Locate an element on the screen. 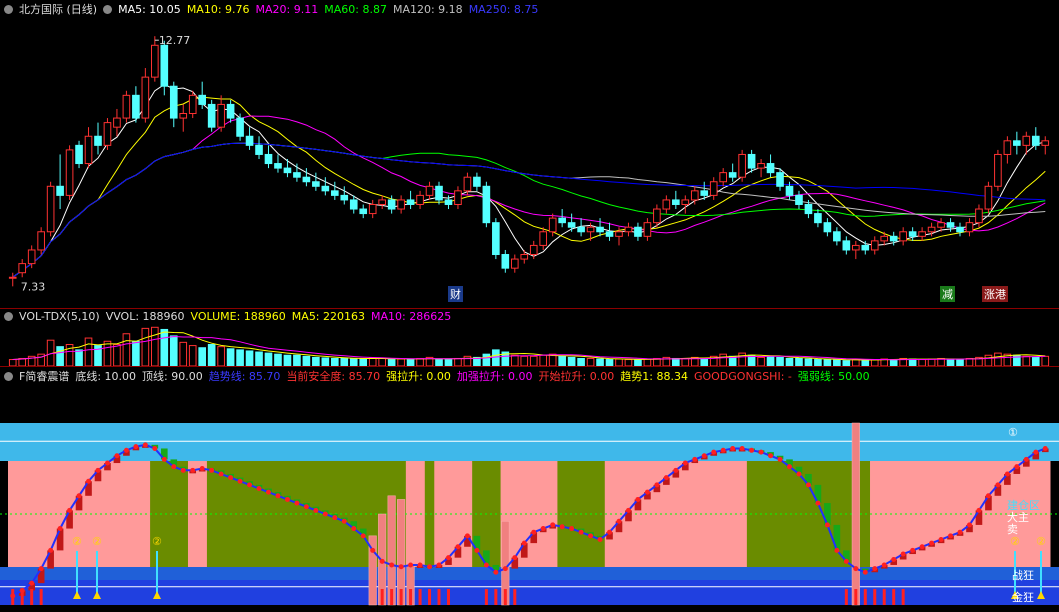 The image size is (1059, 612). circle-two-label: ② is located at coordinates (77, 541).